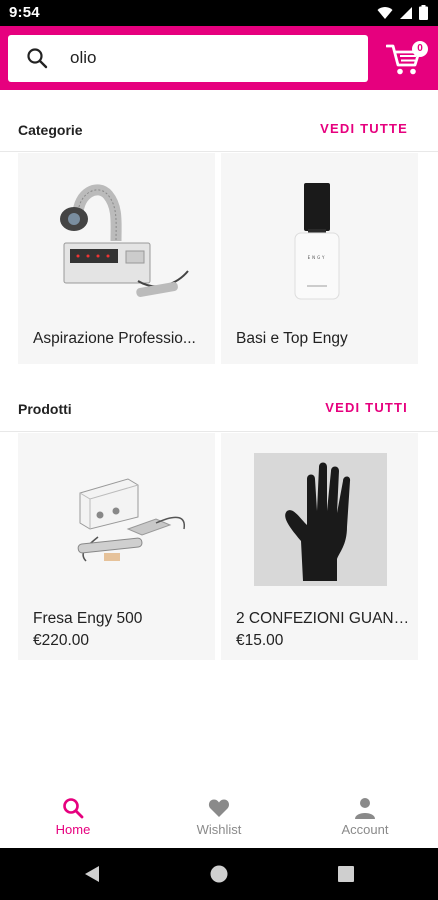 The height and width of the screenshot is (900, 438). What do you see at coordinates (420, 49) in the screenshot?
I see `cart-count-badge: 0` at bounding box center [420, 49].